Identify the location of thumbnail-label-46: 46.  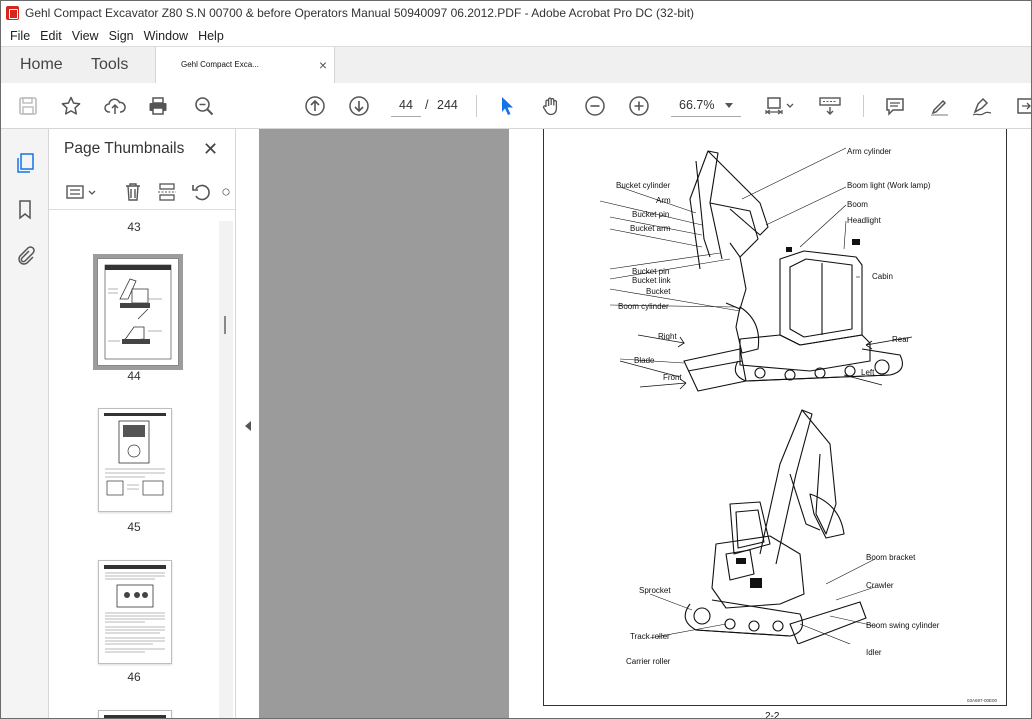
(134, 677).